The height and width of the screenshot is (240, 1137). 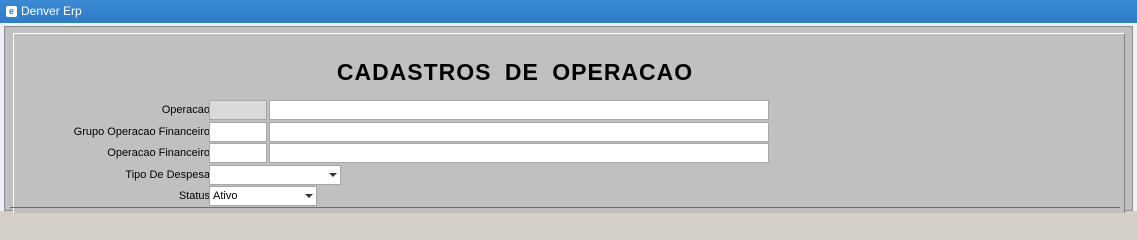 What do you see at coordinates (238, 132) in the screenshot?
I see `grupo-operacao-financeiro-code-field` at bounding box center [238, 132].